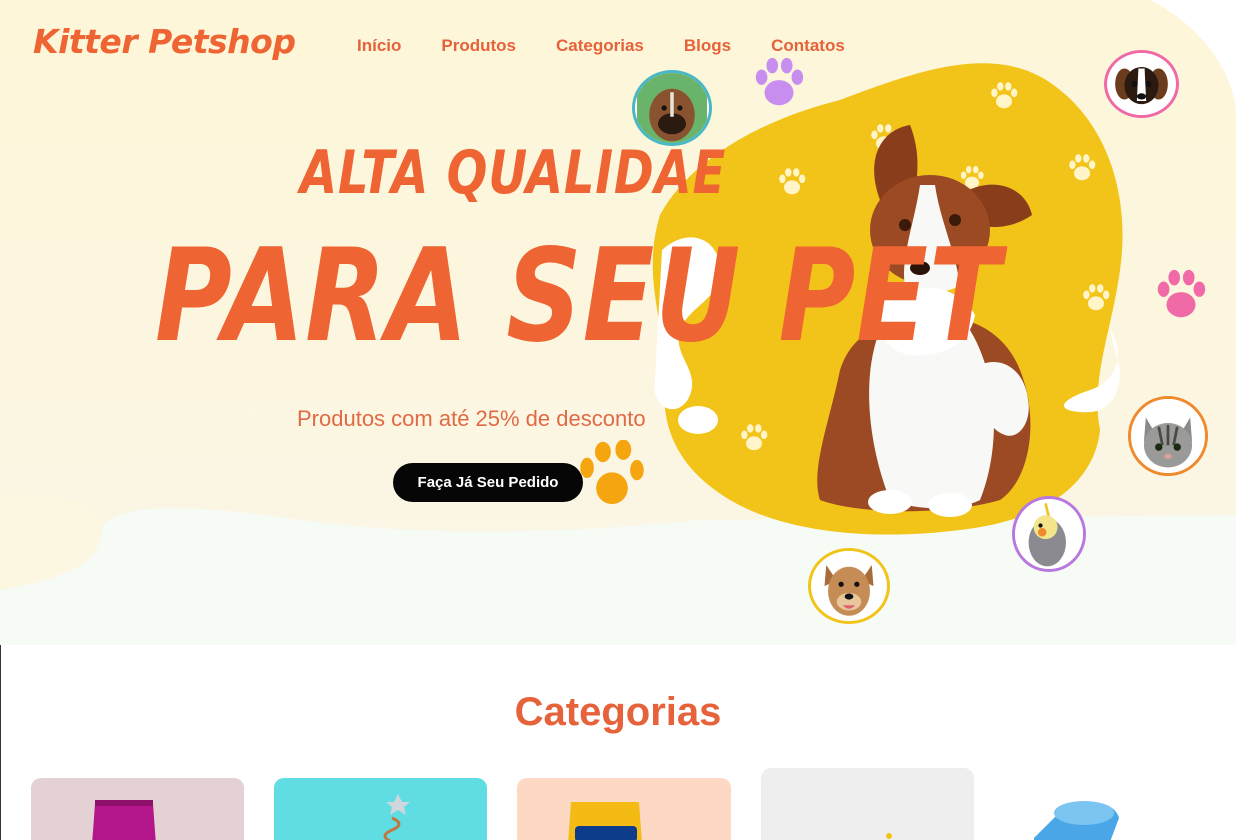 Image resolution: width=1236 pixels, height=840 pixels. What do you see at coordinates (478, 46) in the screenshot?
I see `nav-link-produtos: Produtos` at bounding box center [478, 46].